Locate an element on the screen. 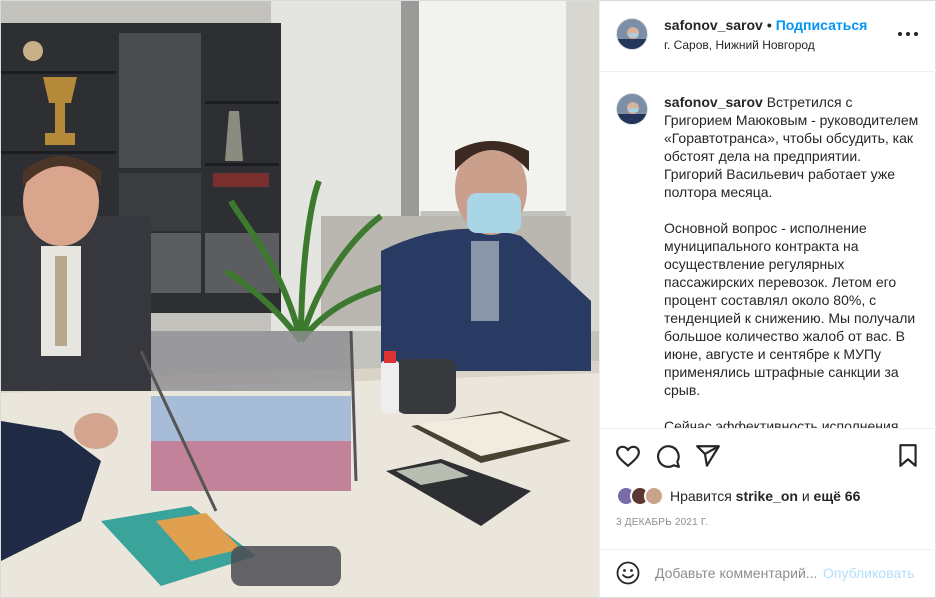 The width and height of the screenshot is (936, 598). likes-user: strike_on is located at coordinates (767, 496).